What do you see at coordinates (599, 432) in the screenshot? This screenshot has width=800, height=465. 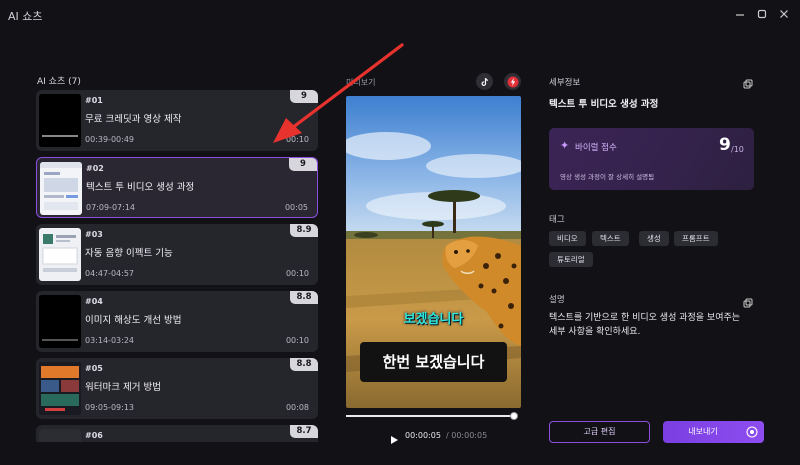 I see `advanced-edit-button: 고급 편집` at bounding box center [599, 432].